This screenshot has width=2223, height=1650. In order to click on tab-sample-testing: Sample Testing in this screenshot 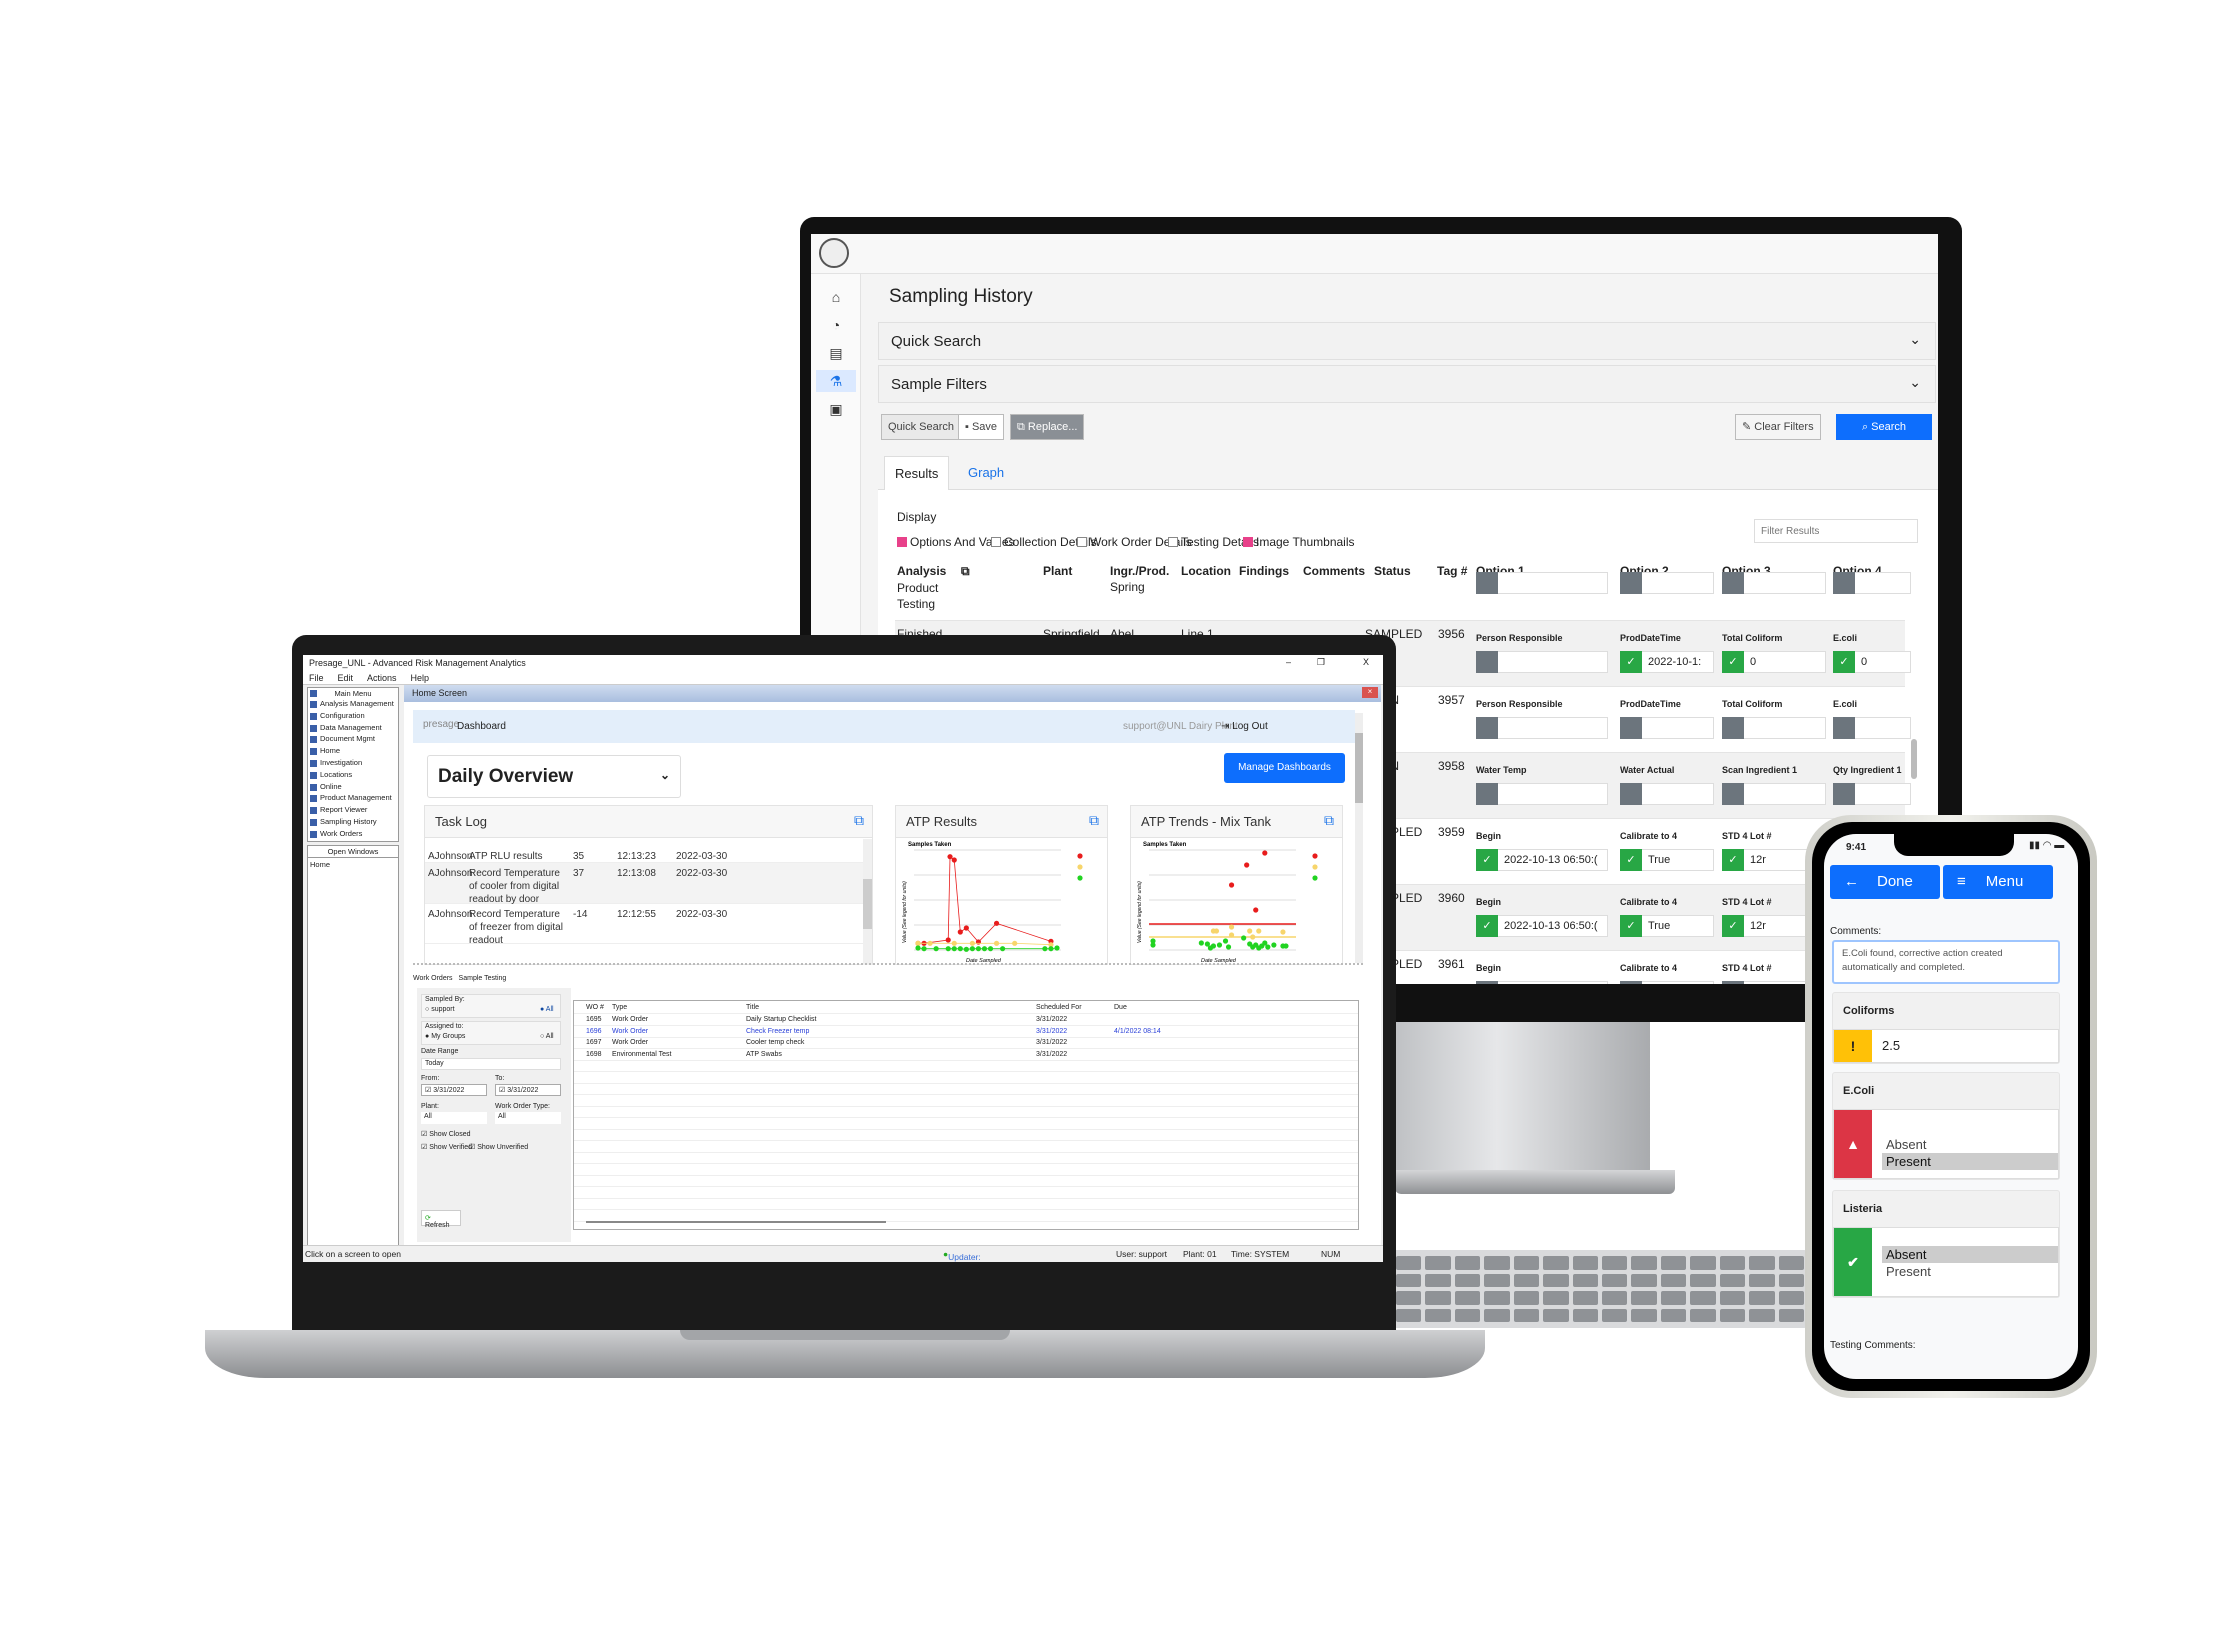, I will do `click(483, 978)`.